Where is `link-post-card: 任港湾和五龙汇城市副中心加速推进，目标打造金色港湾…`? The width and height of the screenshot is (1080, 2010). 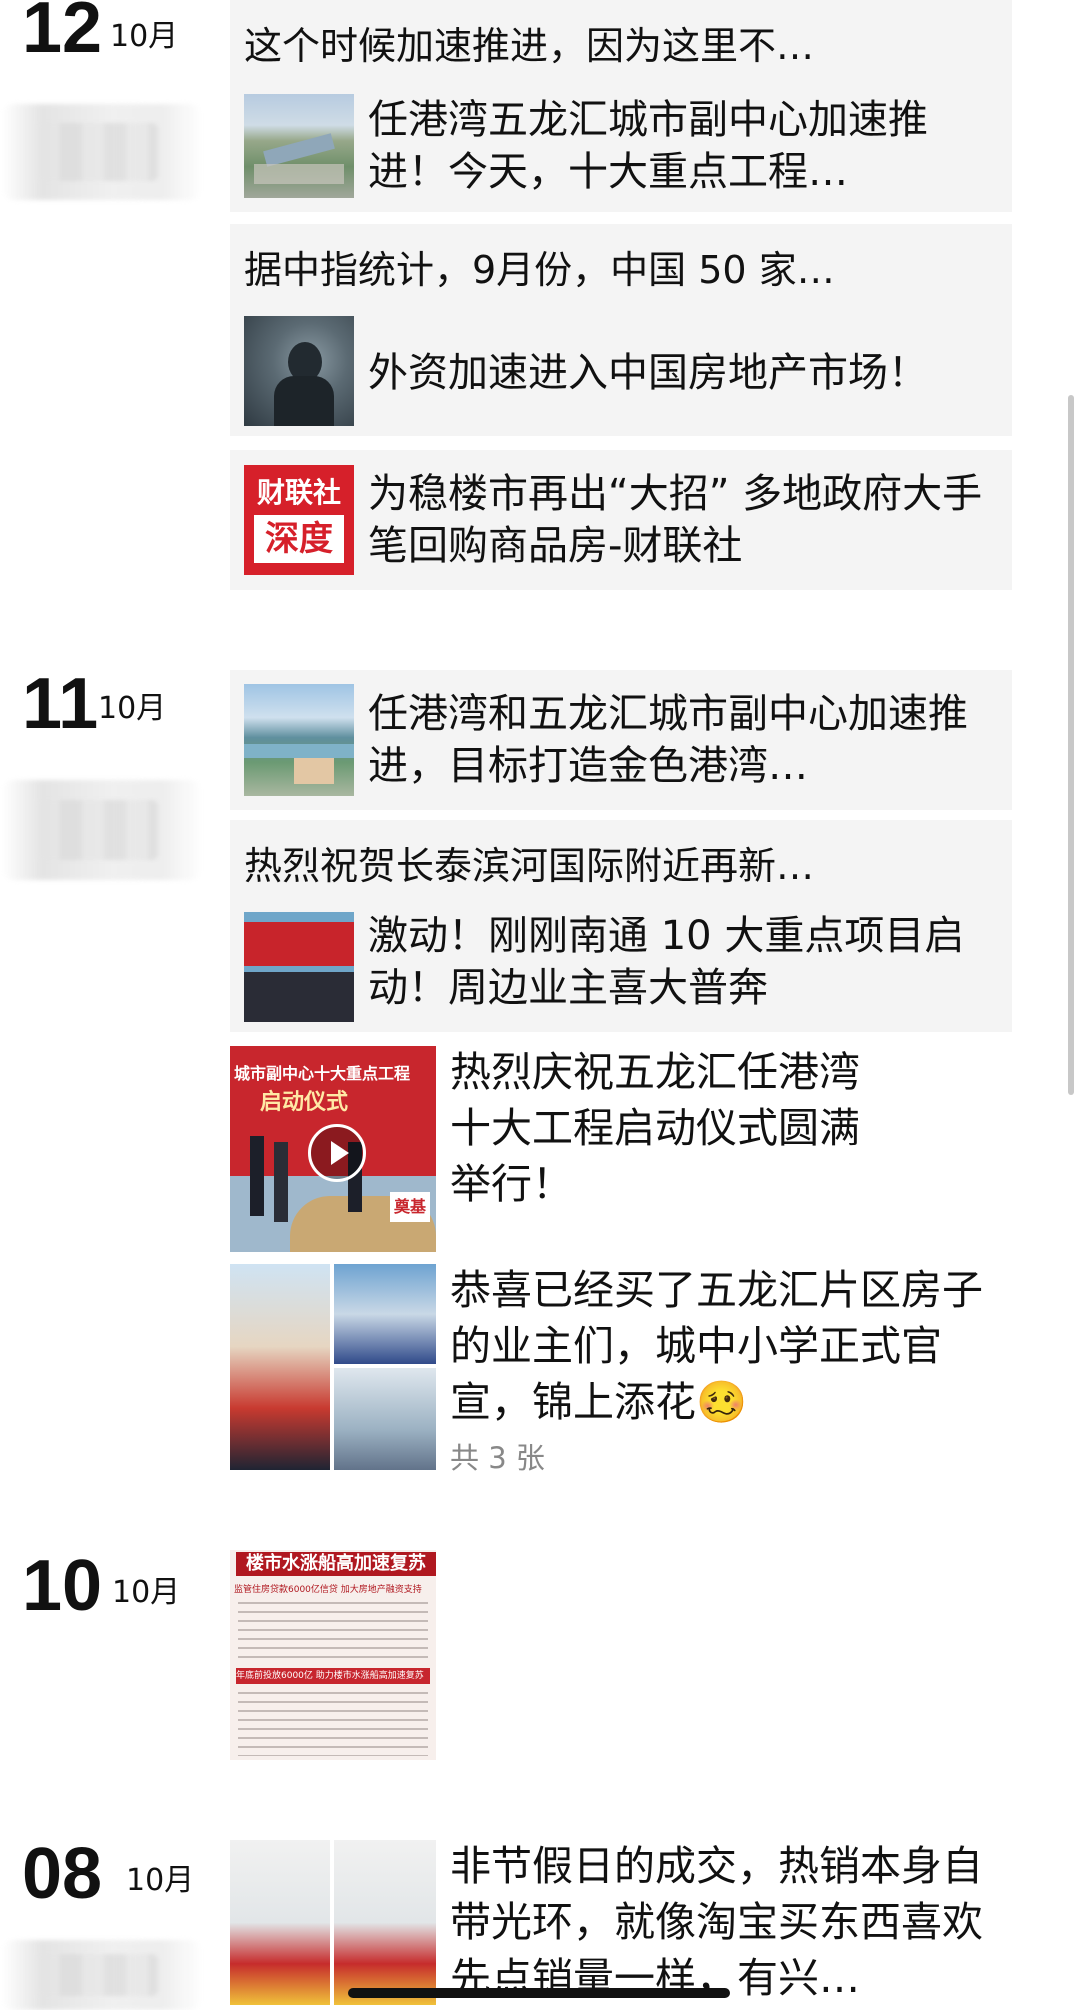
link-post-card: 任港湾和五龙汇城市副中心加速推进，目标打造金色港湾… is located at coordinates (621, 740).